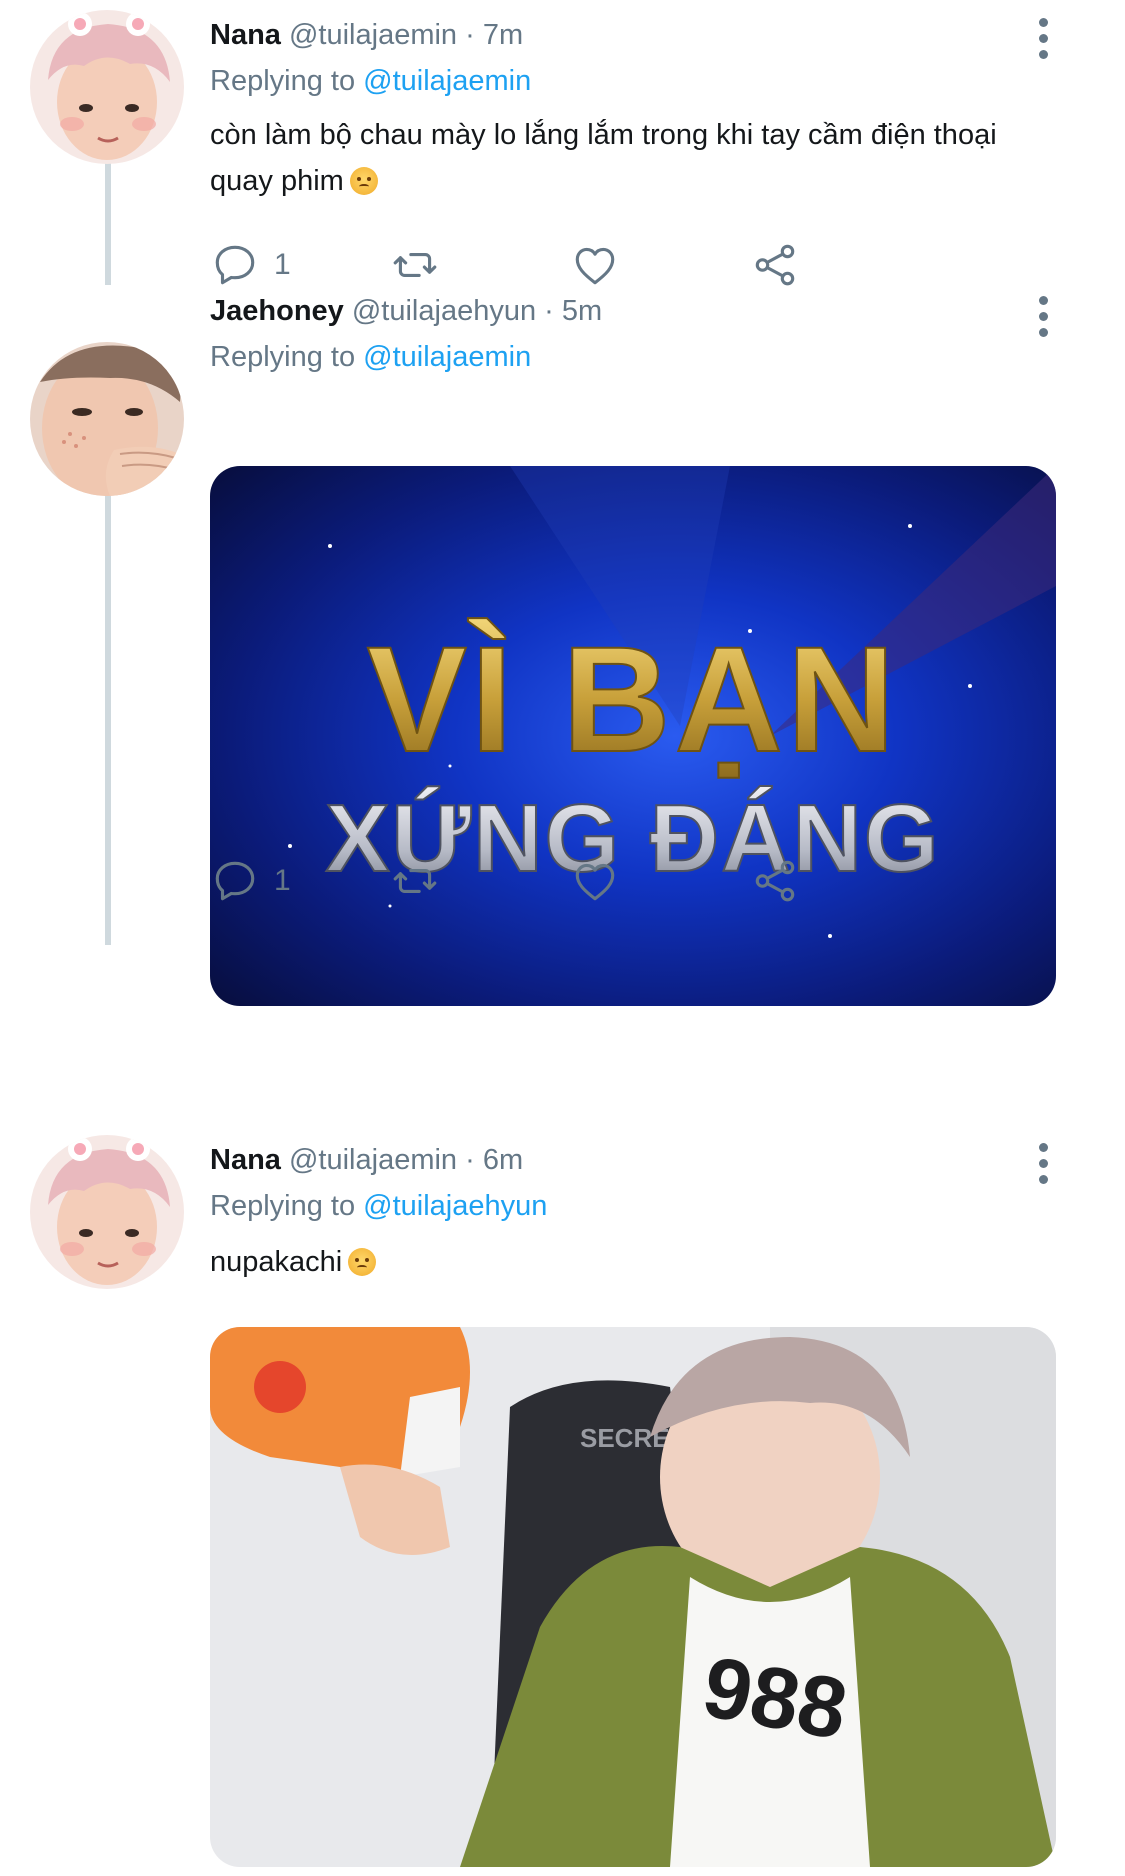  Describe the element at coordinates (595, 882) in the screenshot. I see `heart-icon` at that location.